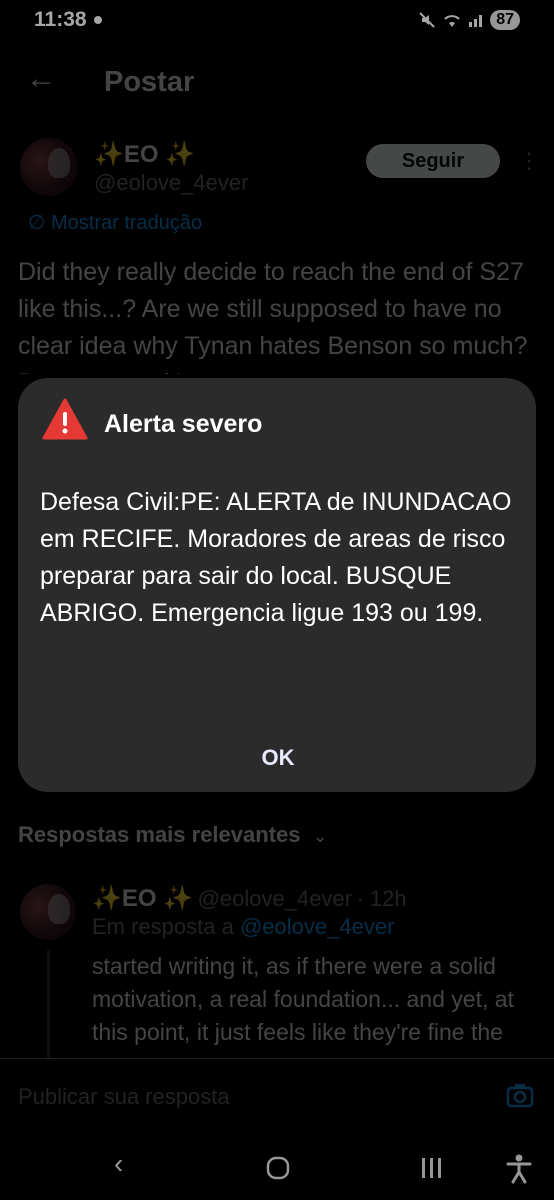  I want to click on ok-button: OK, so click(278, 758).